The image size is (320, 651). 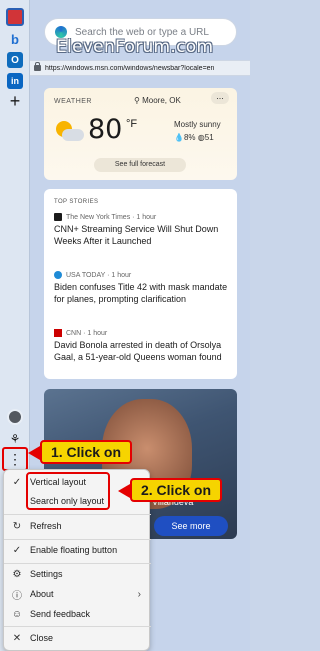 What do you see at coordinates (87, 333) in the screenshot?
I see `story-source-label: CNN · 1 hour` at bounding box center [87, 333].